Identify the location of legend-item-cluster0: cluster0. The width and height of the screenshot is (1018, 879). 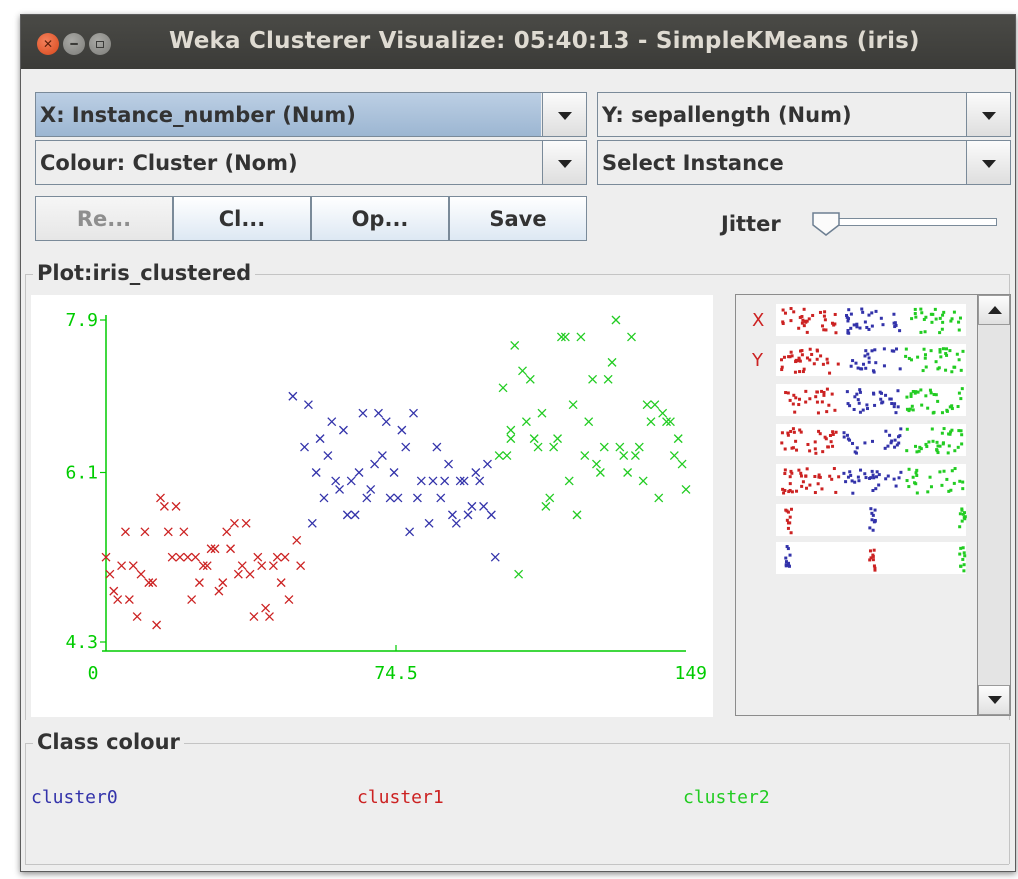
(74, 797).